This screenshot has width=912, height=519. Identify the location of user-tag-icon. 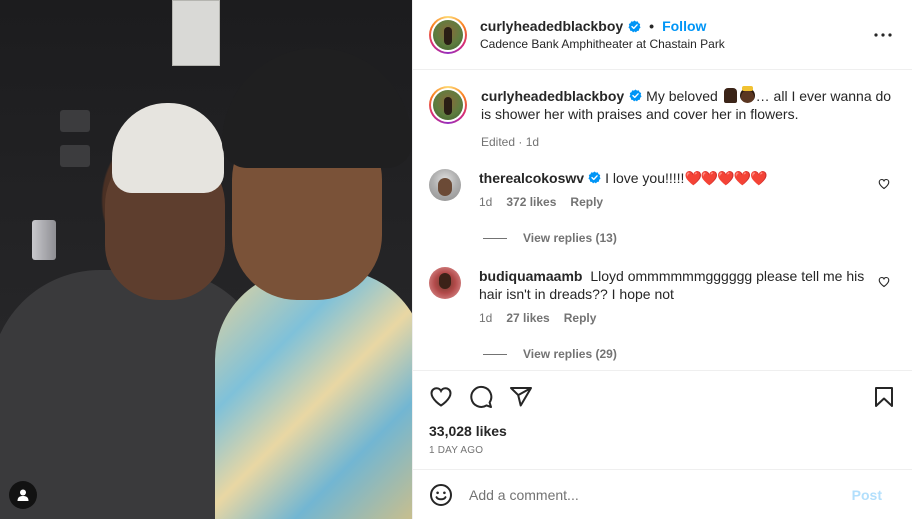
(23, 495).